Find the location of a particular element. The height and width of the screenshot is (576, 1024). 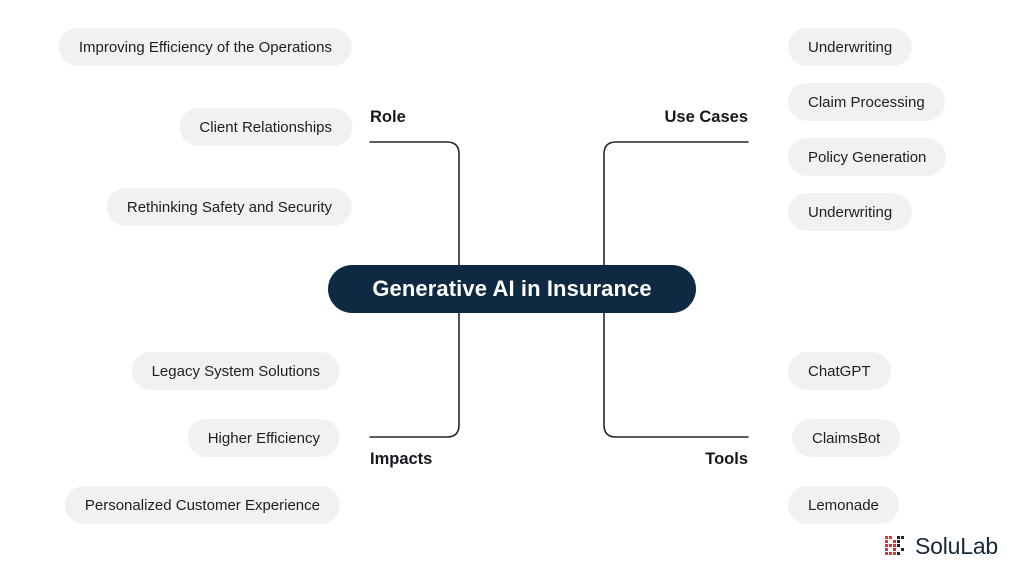

node-impacts-3: Personalized Customer Experience is located at coordinates (202, 505).